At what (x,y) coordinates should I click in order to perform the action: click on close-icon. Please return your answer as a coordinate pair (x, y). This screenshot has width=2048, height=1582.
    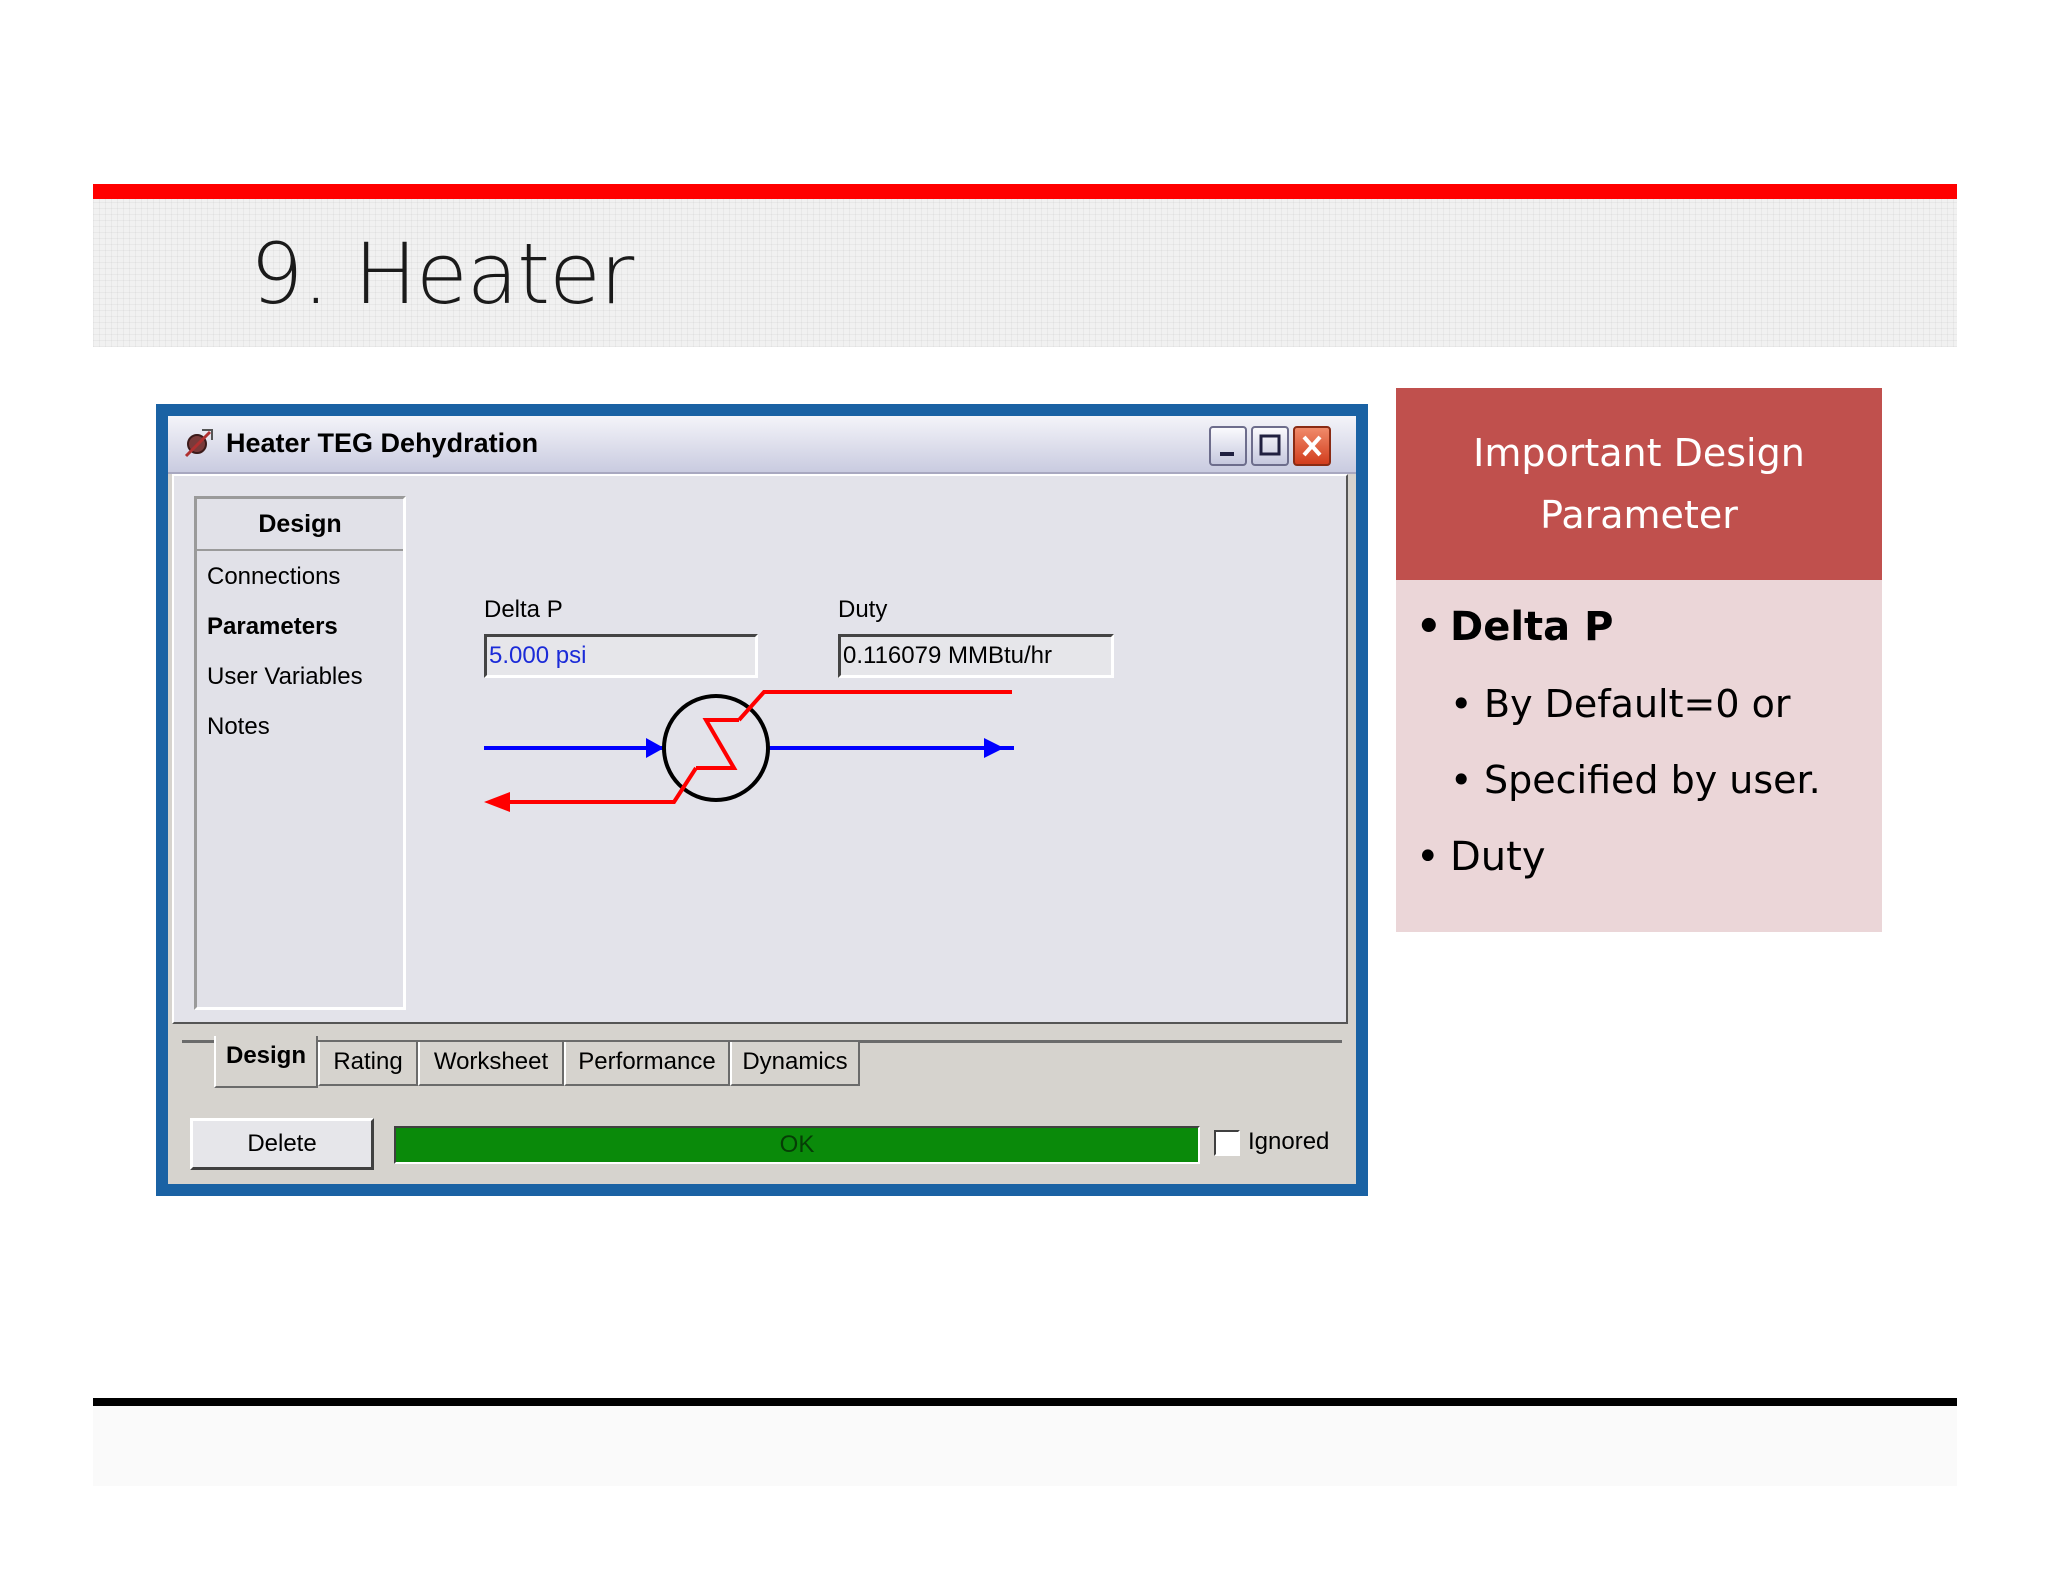
    Looking at the image, I should click on (1312, 446).